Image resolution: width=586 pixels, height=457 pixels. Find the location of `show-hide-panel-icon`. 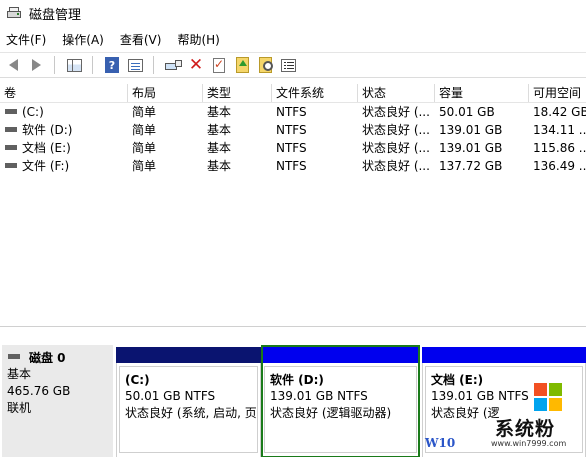

show-hide-panel-icon is located at coordinates (74, 65).